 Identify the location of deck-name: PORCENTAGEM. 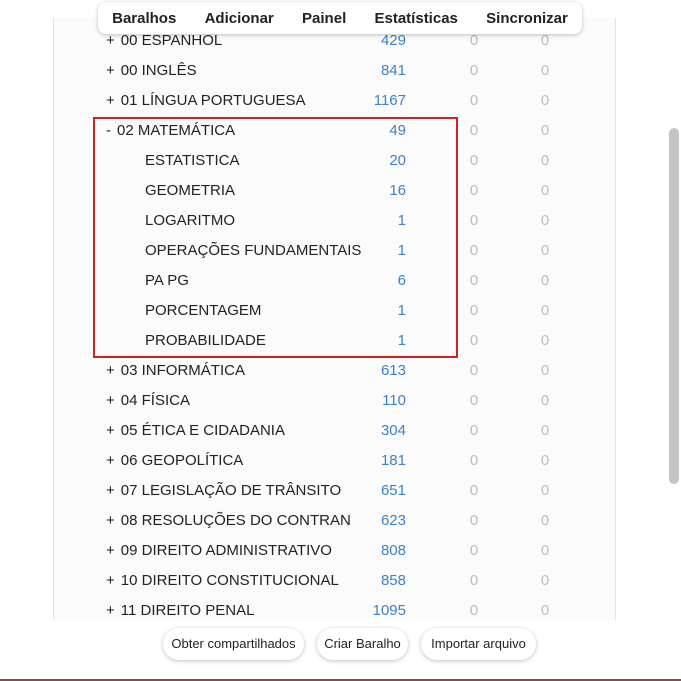
(203, 311).